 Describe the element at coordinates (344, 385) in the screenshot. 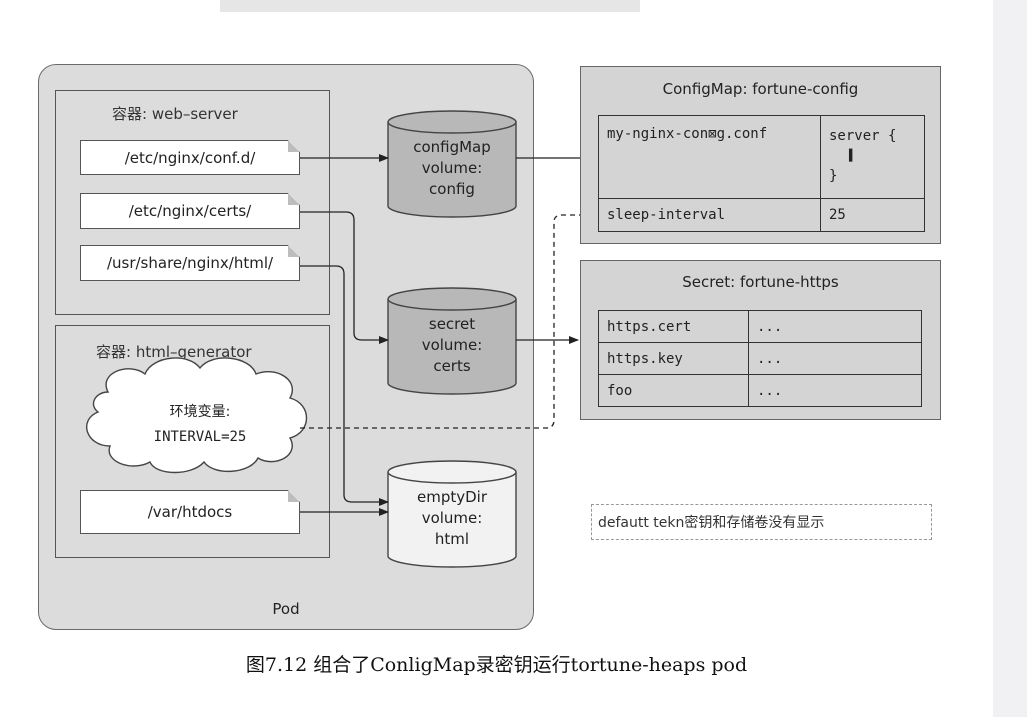

I see `arrow-html-to-emptydir` at that location.